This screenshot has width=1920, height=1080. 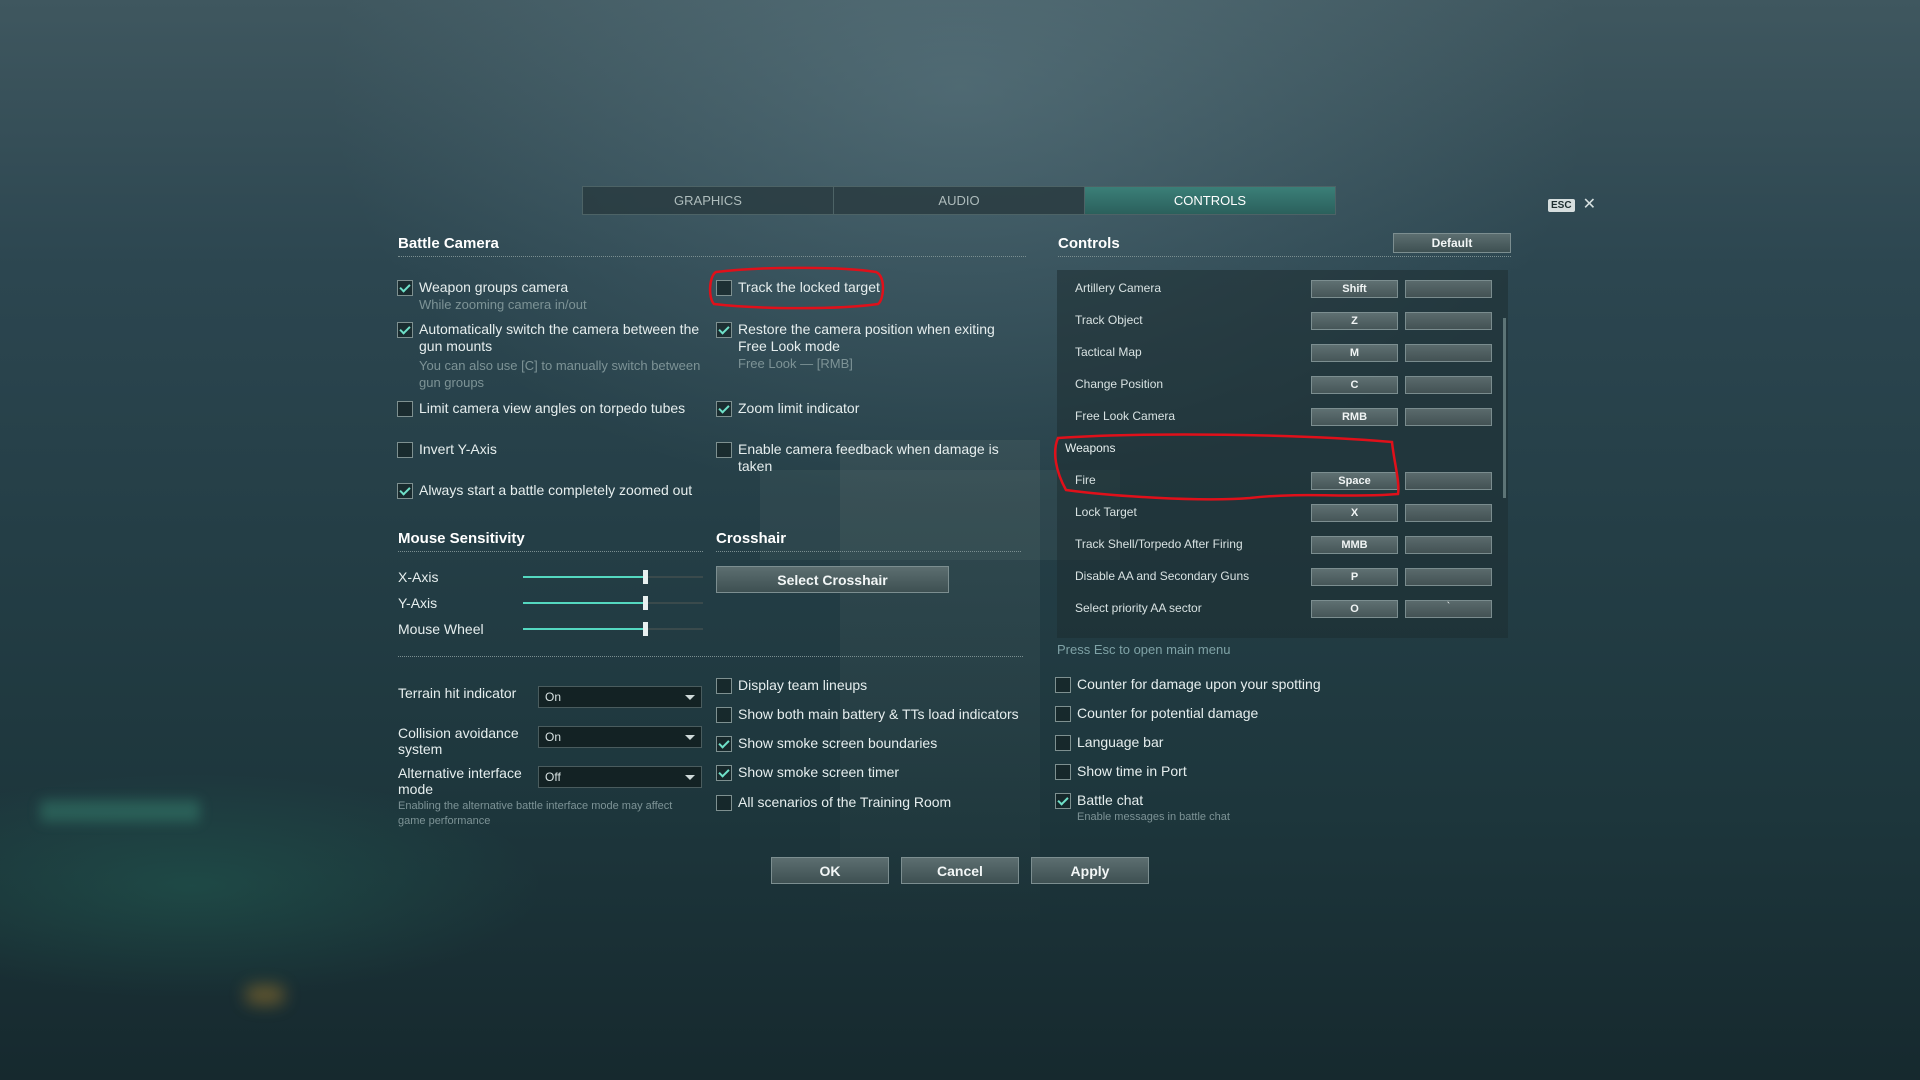 I want to click on keybinding-row: Change Position C, so click(x=1277, y=384).